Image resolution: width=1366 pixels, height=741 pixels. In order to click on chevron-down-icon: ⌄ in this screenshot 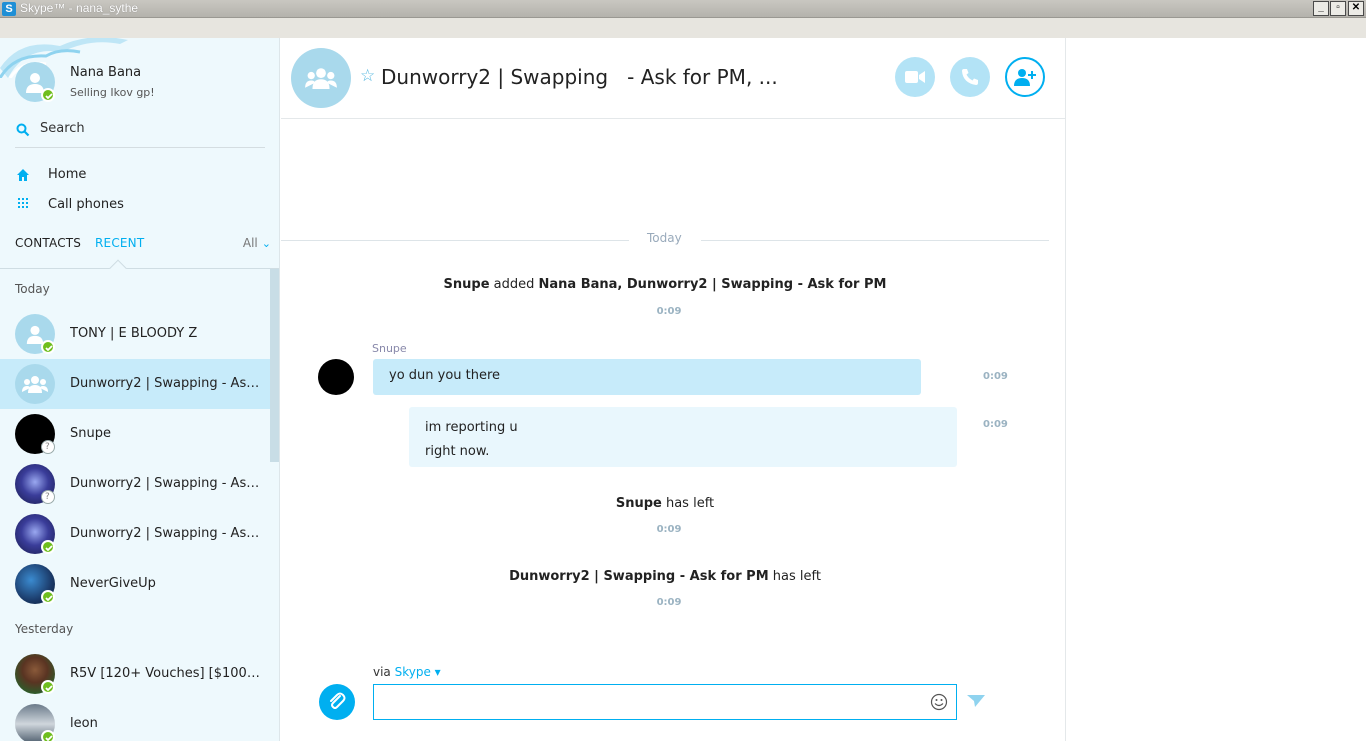, I will do `click(266, 243)`.